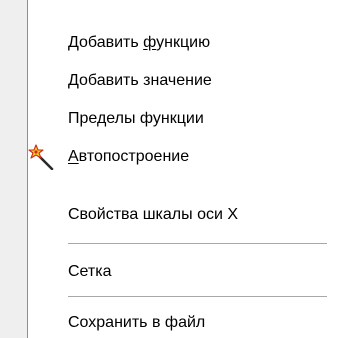 Image resolution: width=344 pixels, height=338 pixels. I want to click on menu-item-autoplot: Автопостроение, so click(186, 157).